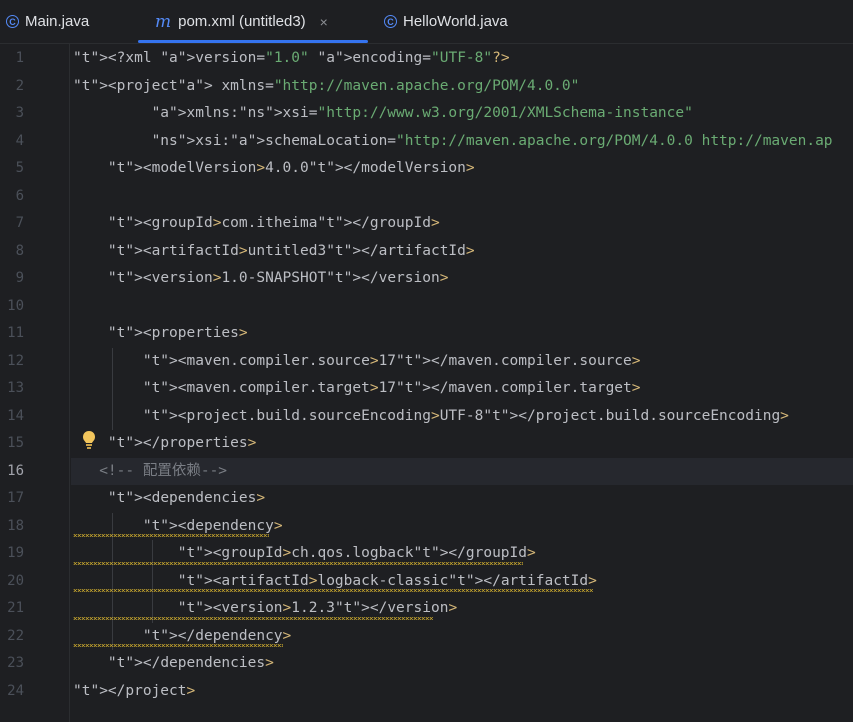  I want to click on code-line: "t"></project>, so click(134, 692).